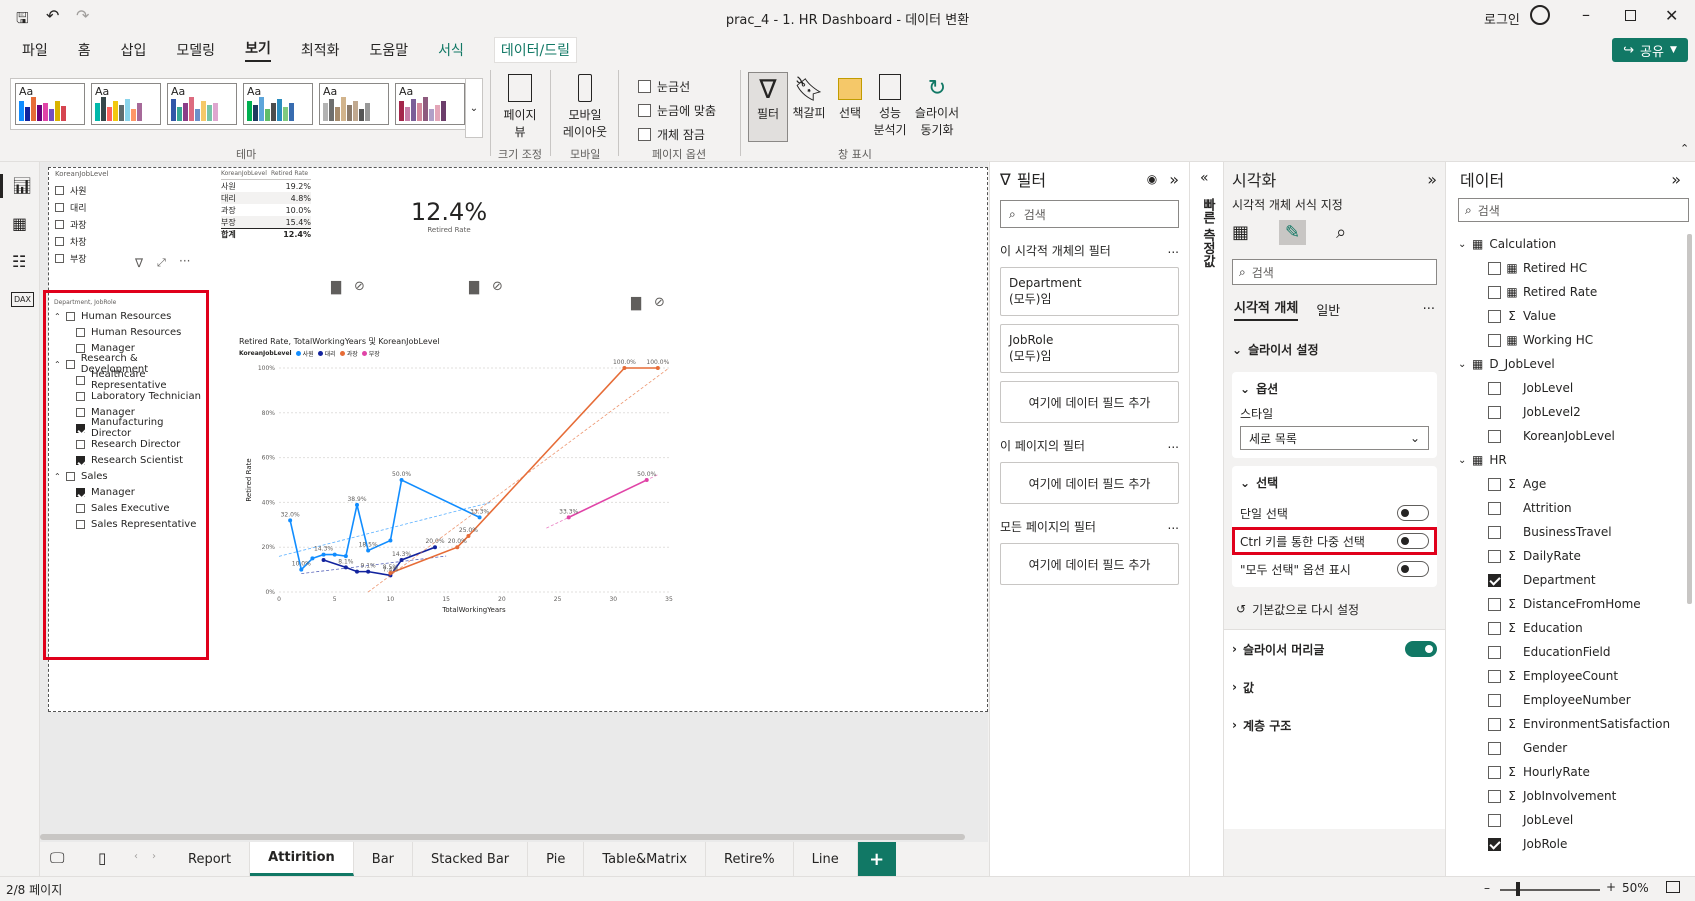 The height and width of the screenshot is (901, 1695). I want to click on table-view-icon: ▦, so click(19, 223).